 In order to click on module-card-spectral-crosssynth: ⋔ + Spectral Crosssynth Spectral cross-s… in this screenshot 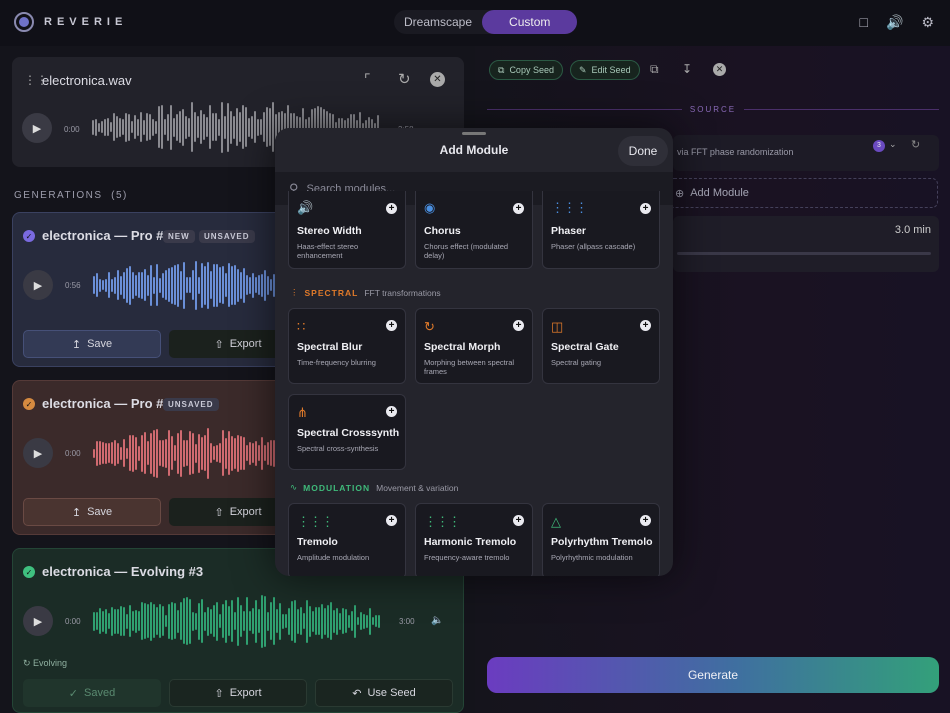, I will do `click(347, 432)`.